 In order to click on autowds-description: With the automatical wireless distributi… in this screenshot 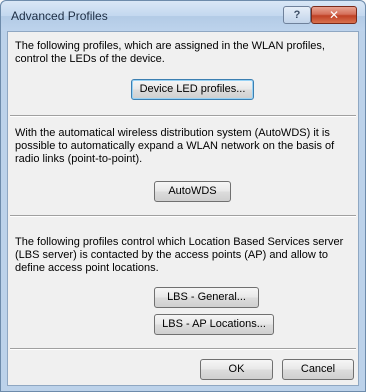, I will do `click(175, 146)`.